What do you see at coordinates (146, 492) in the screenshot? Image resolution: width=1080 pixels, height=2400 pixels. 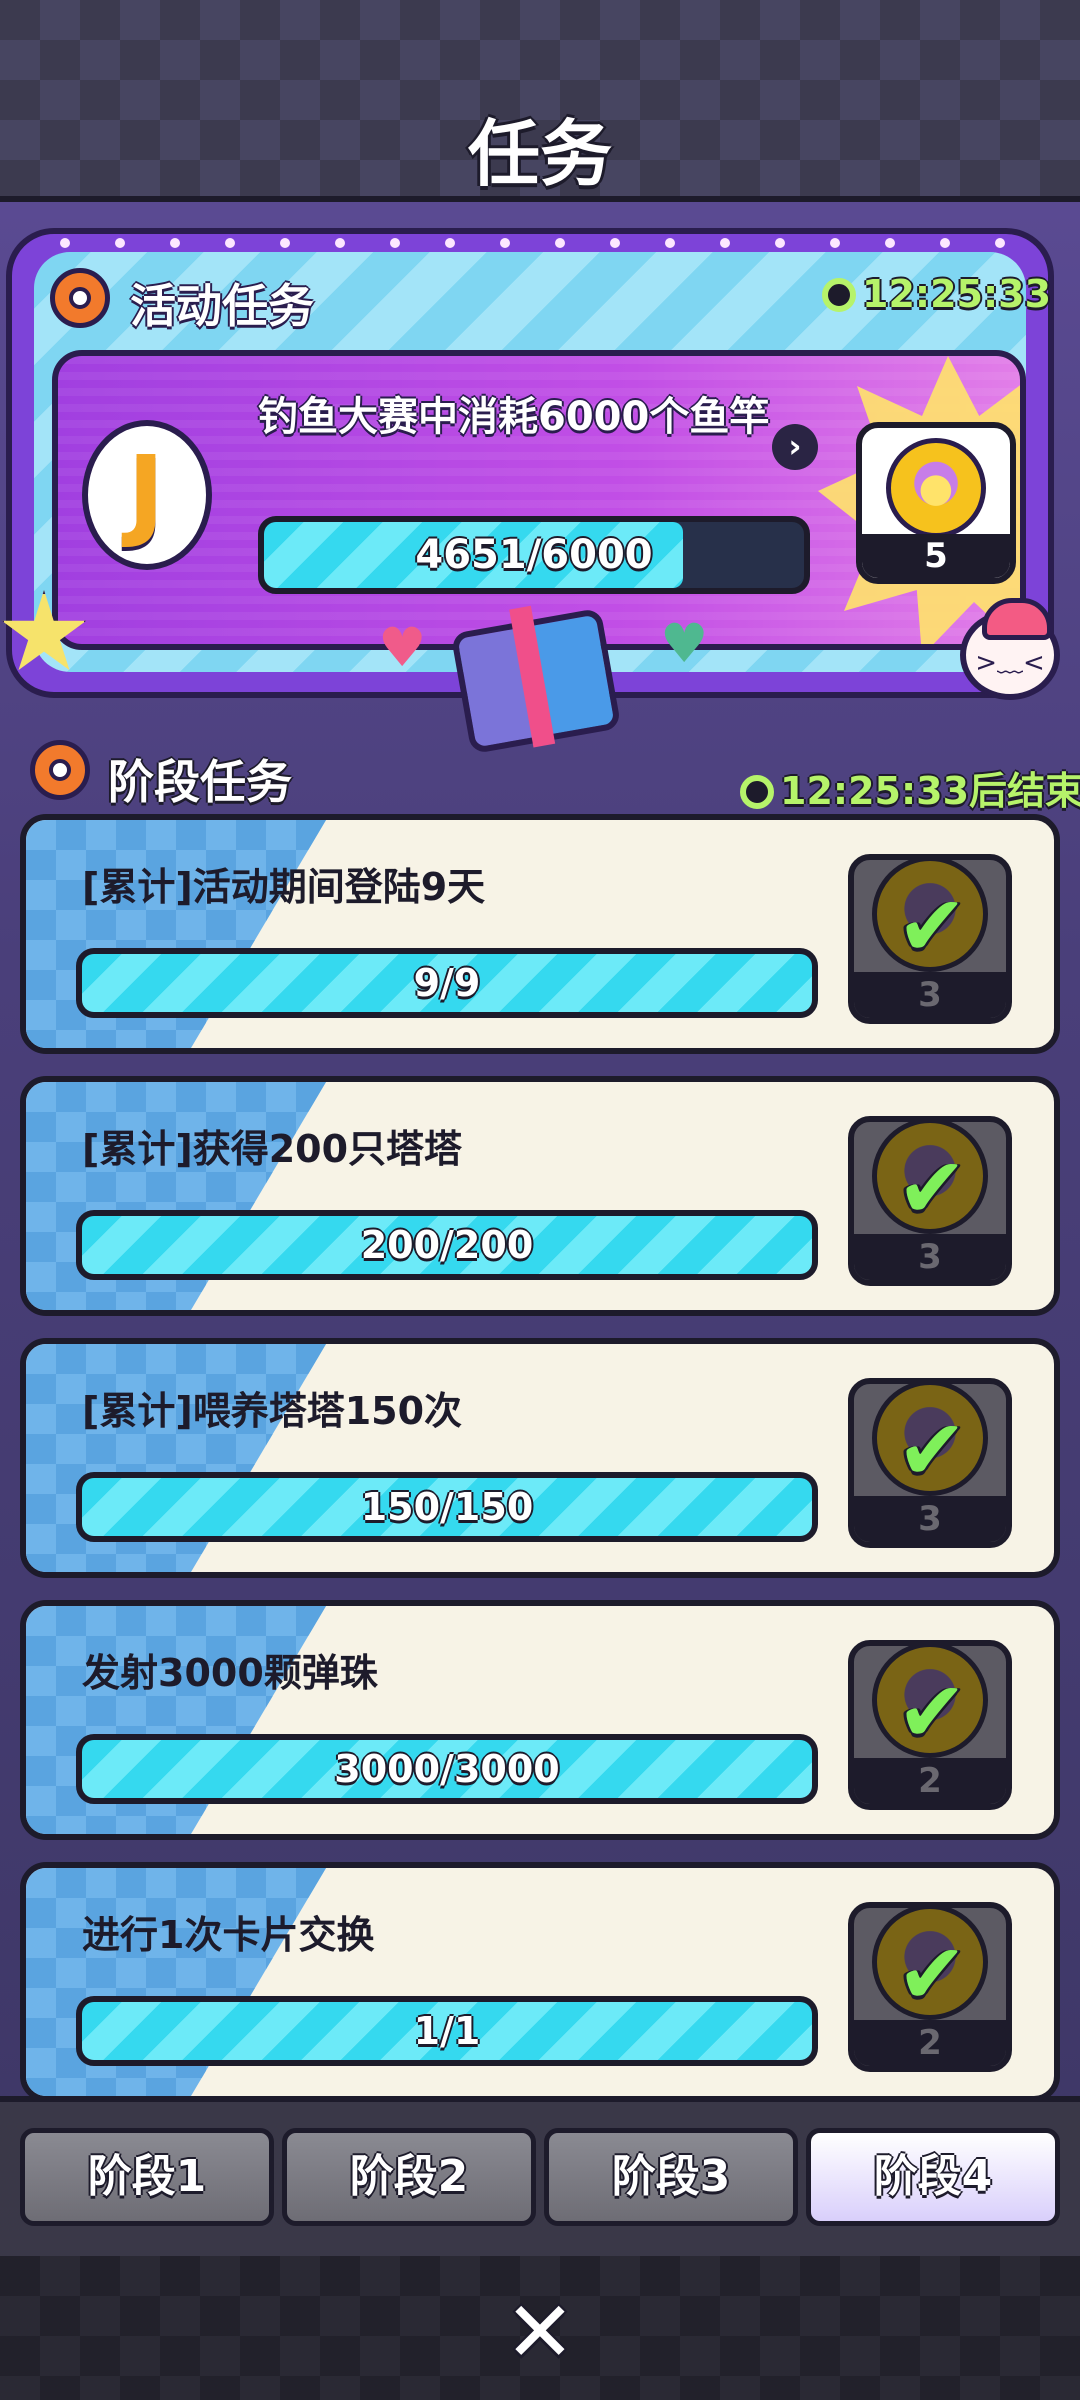 I see `fishing-hook-icon: J` at bounding box center [146, 492].